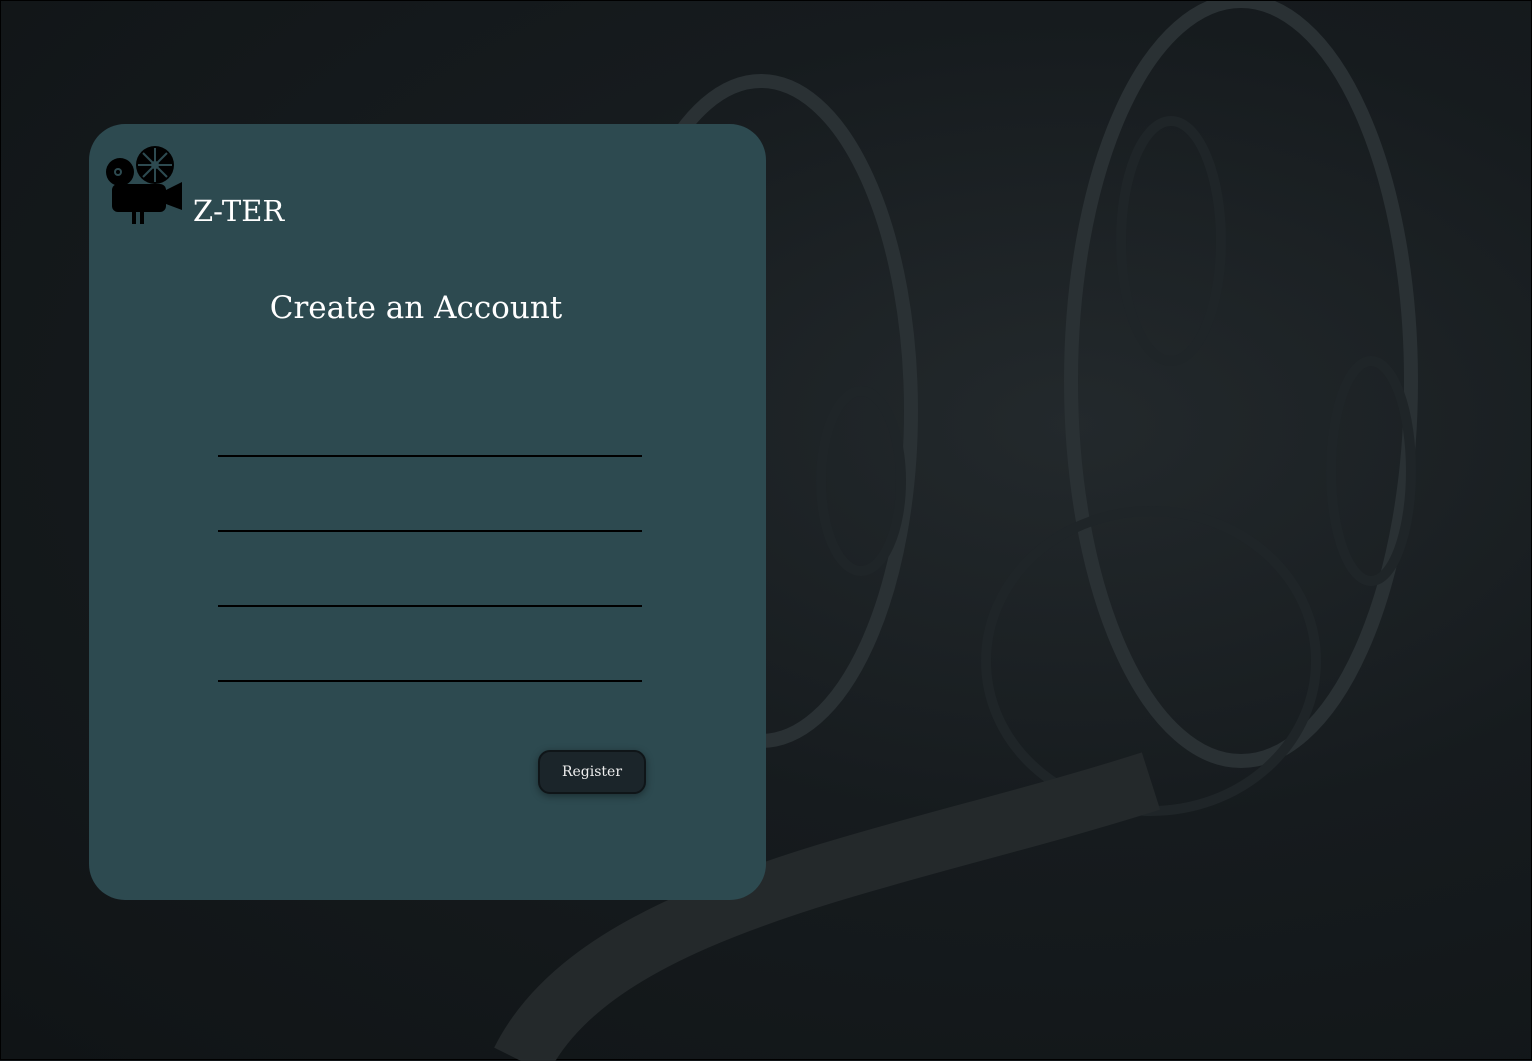 This screenshot has height=1061, width=1532. What do you see at coordinates (144, 185) in the screenshot?
I see `film-projector-icon` at bounding box center [144, 185].